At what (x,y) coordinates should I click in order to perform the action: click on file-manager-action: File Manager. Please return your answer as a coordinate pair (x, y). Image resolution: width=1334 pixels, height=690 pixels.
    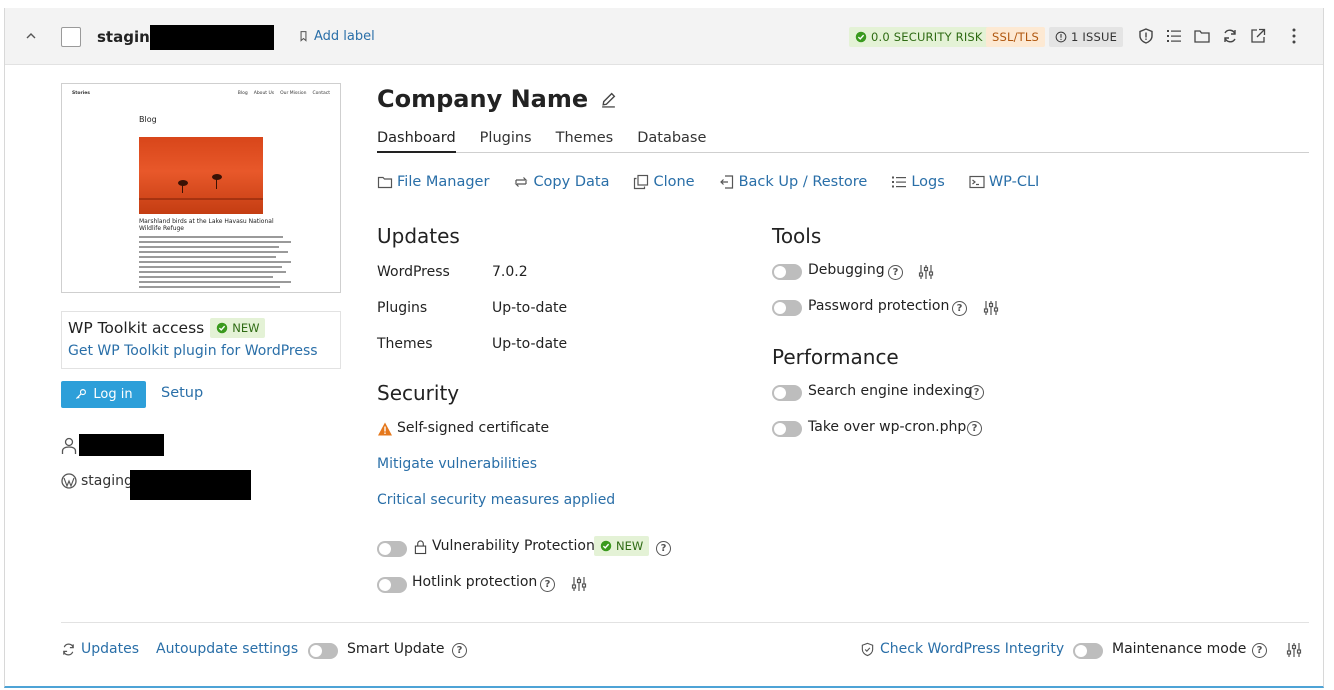
    Looking at the image, I should click on (433, 182).